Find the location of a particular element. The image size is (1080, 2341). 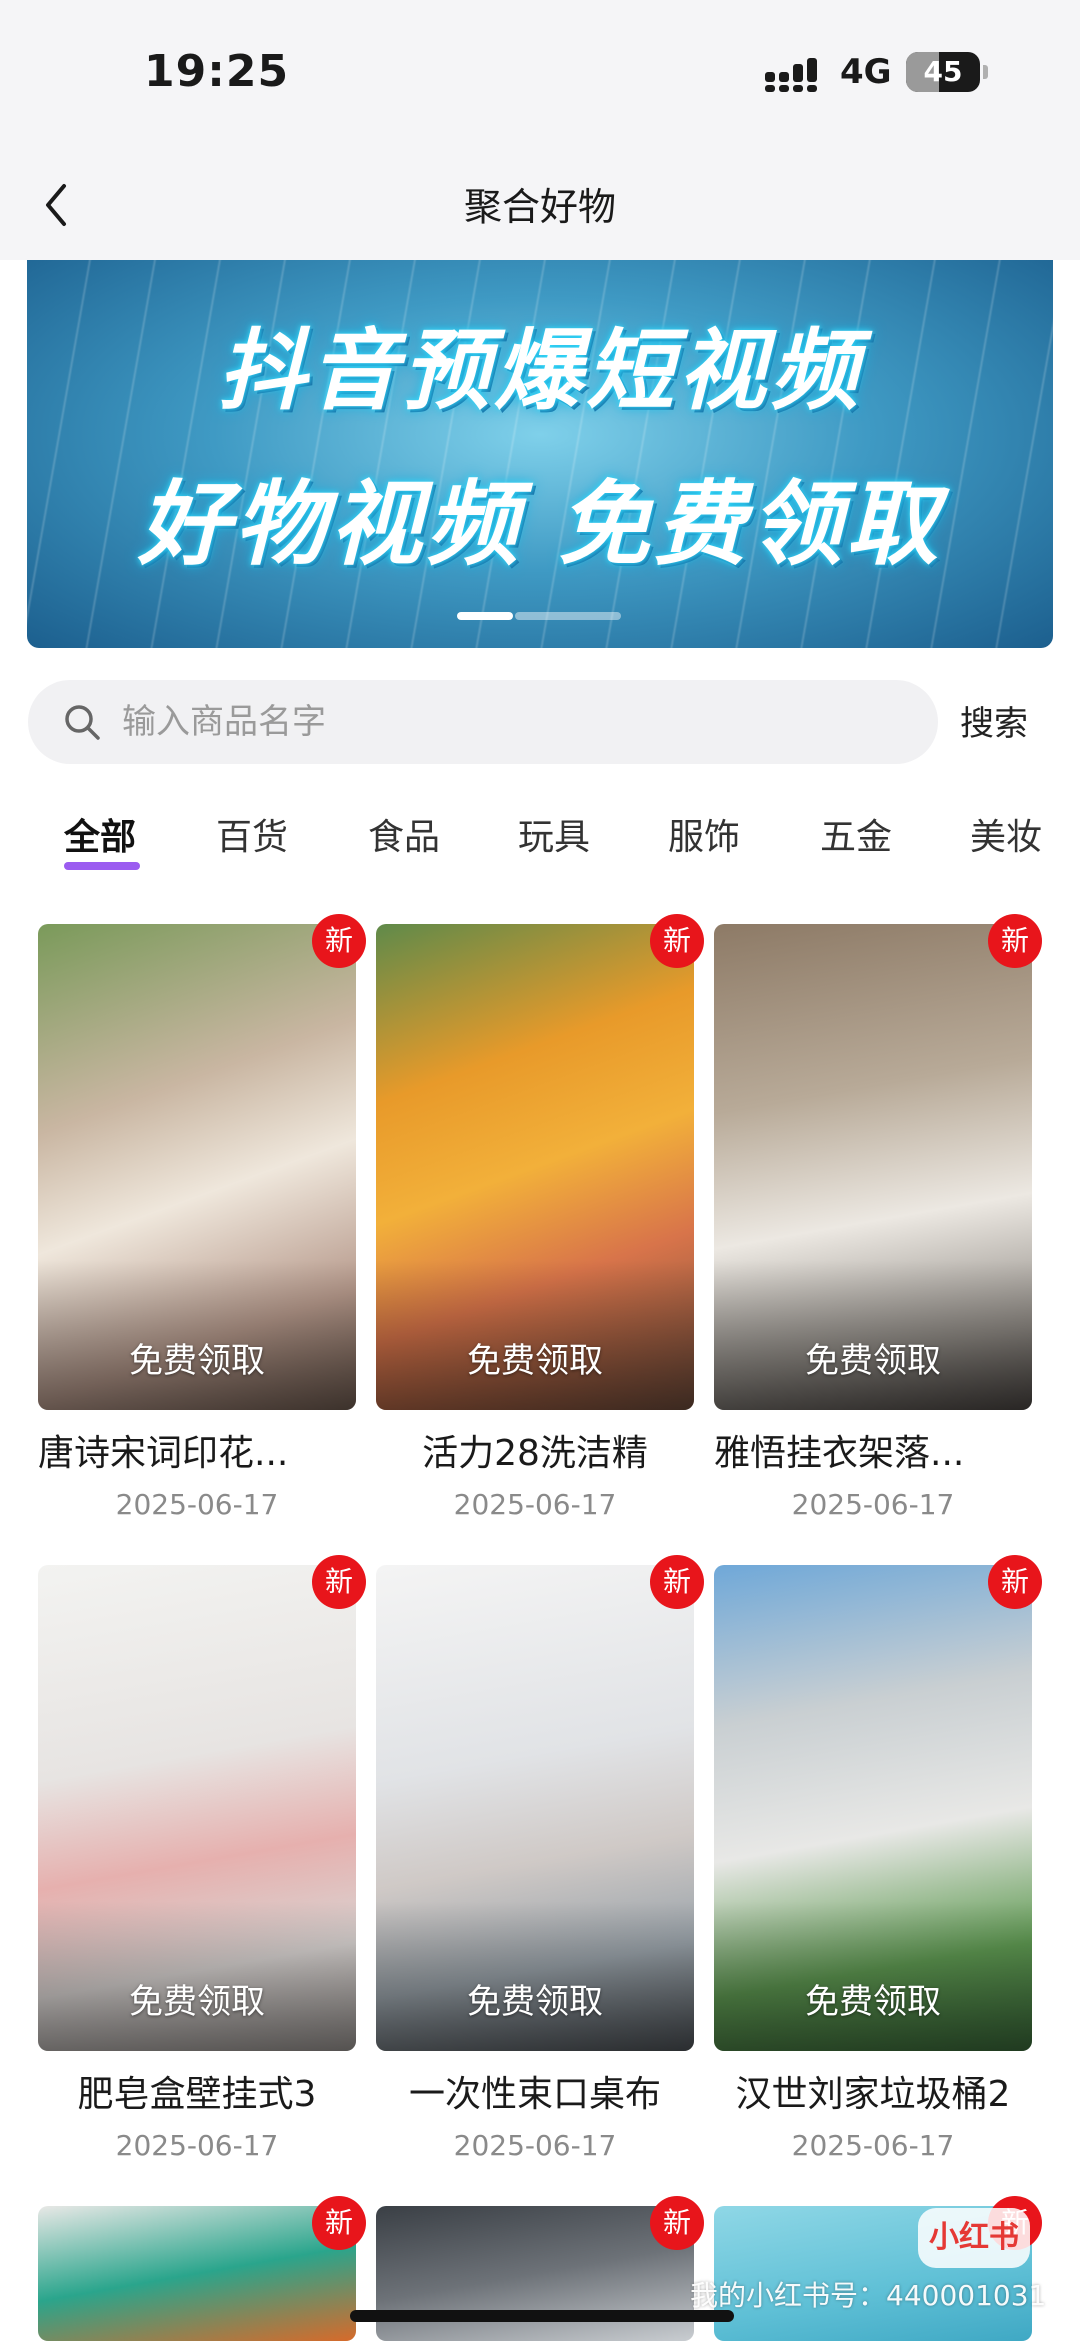

status-time: 19:25 is located at coordinates (217, 71).